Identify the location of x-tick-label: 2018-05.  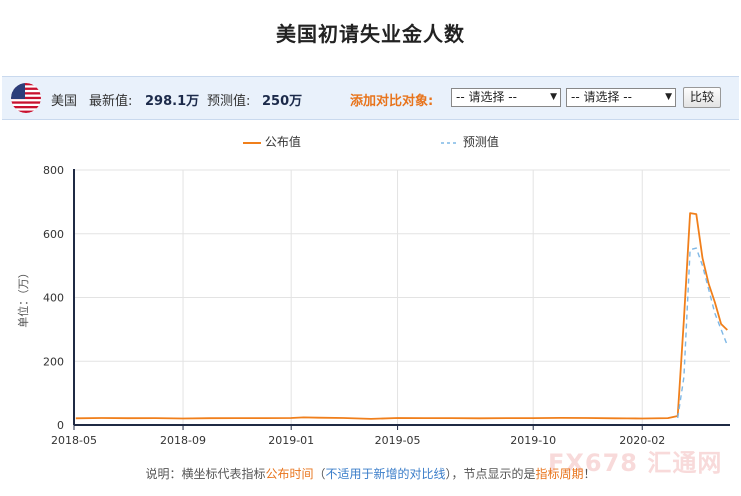
(74, 440).